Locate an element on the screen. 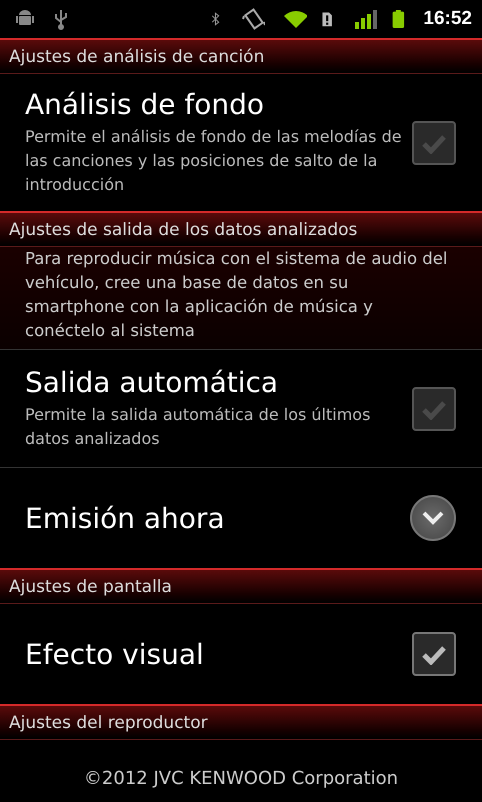  expand-button is located at coordinates (433, 518).